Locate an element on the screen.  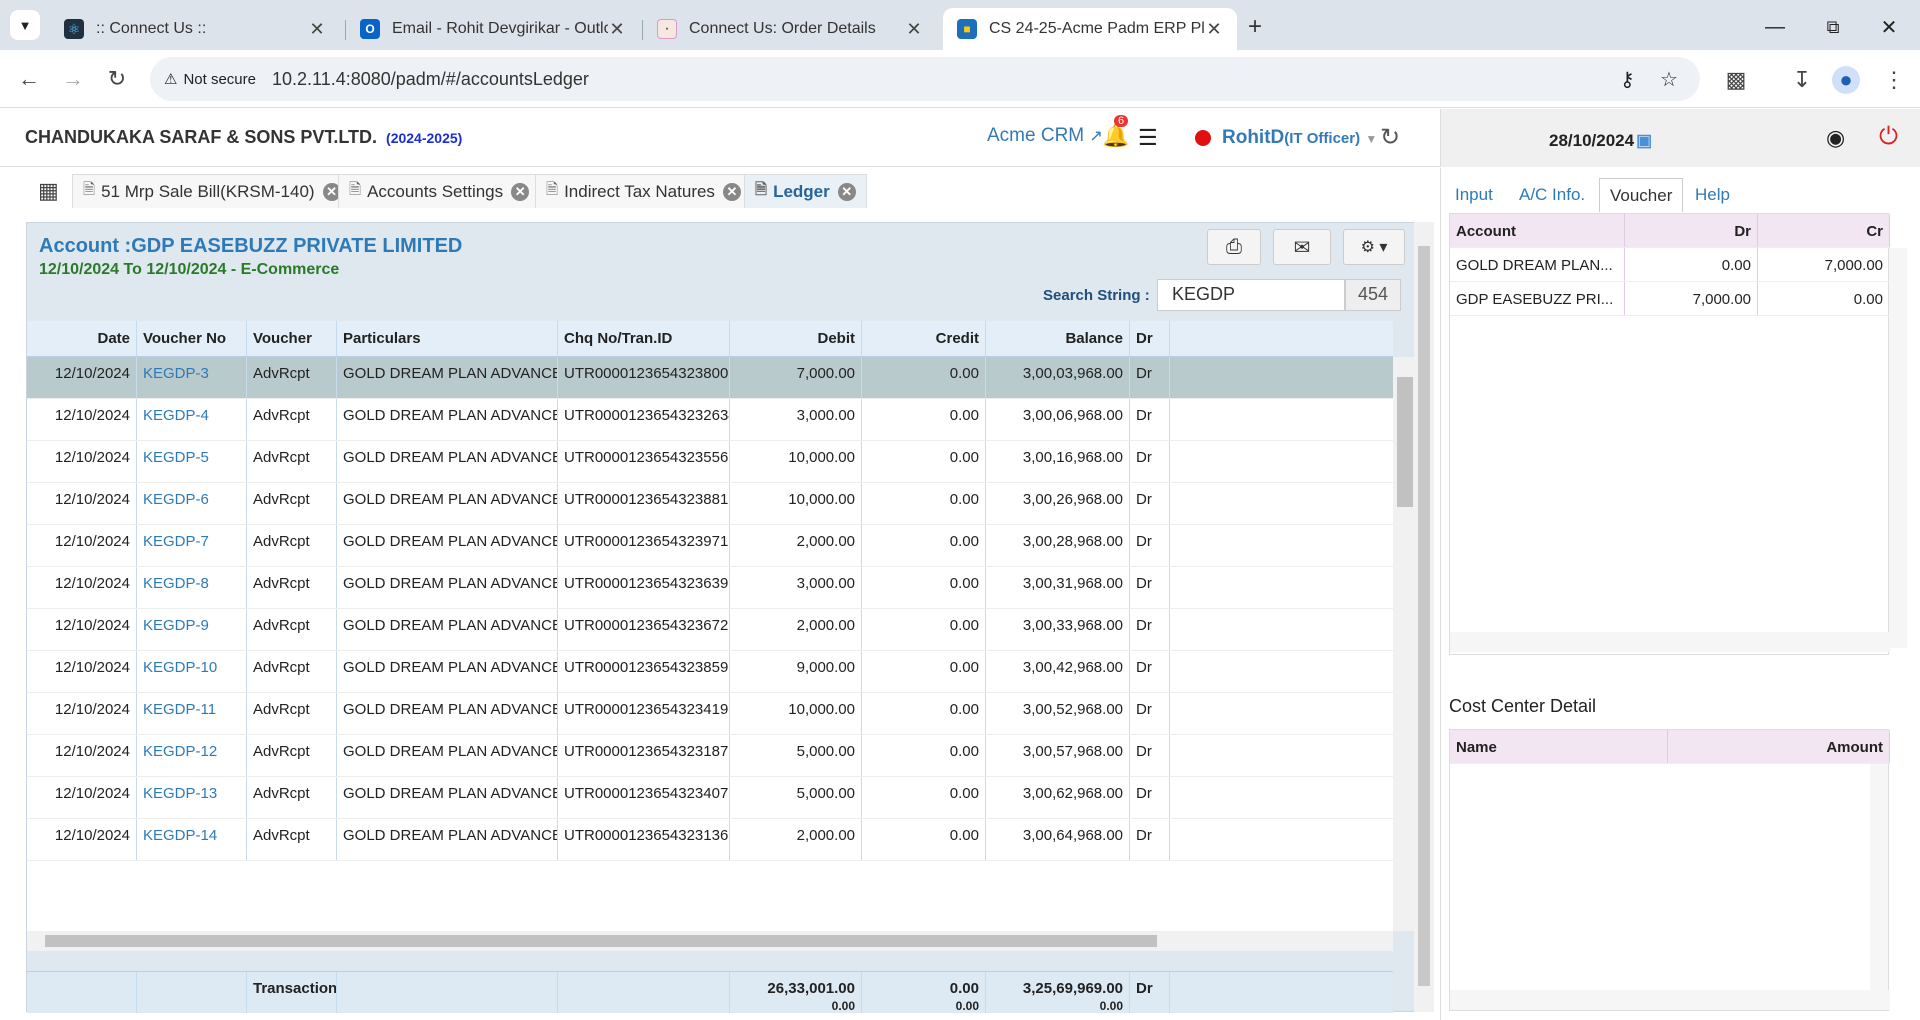
tab-mrp-sale-bill: 🗎 51 Mrp Sale Bill(KRSM-140) ✕ is located at coordinates (212, 191).